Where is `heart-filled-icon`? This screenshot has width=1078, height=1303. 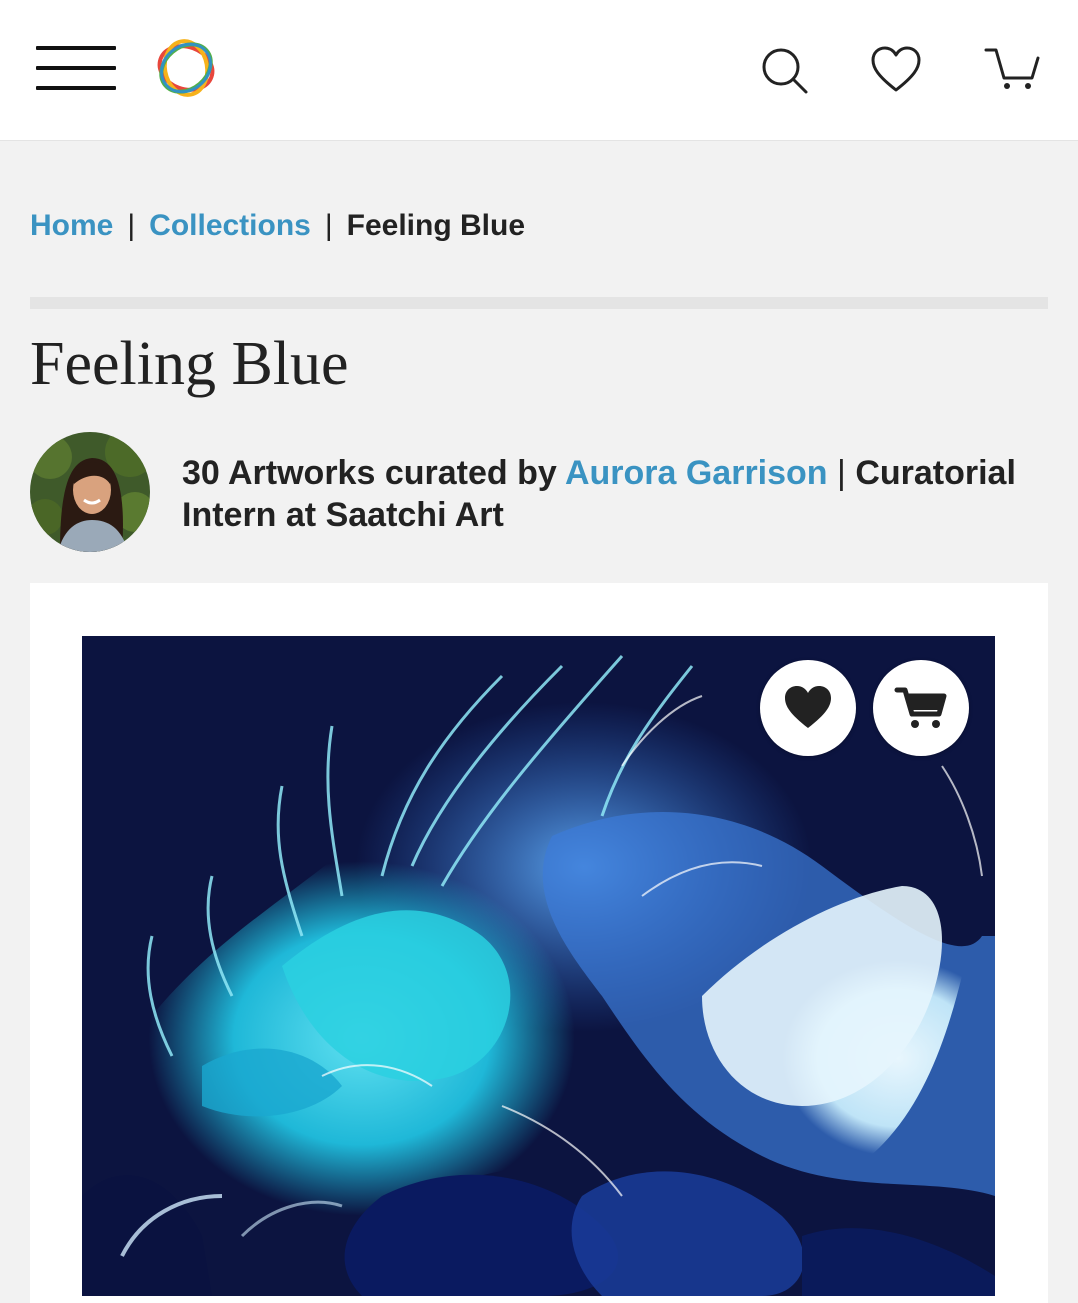
heart-filled-icon is located at coordinates (808, 707).